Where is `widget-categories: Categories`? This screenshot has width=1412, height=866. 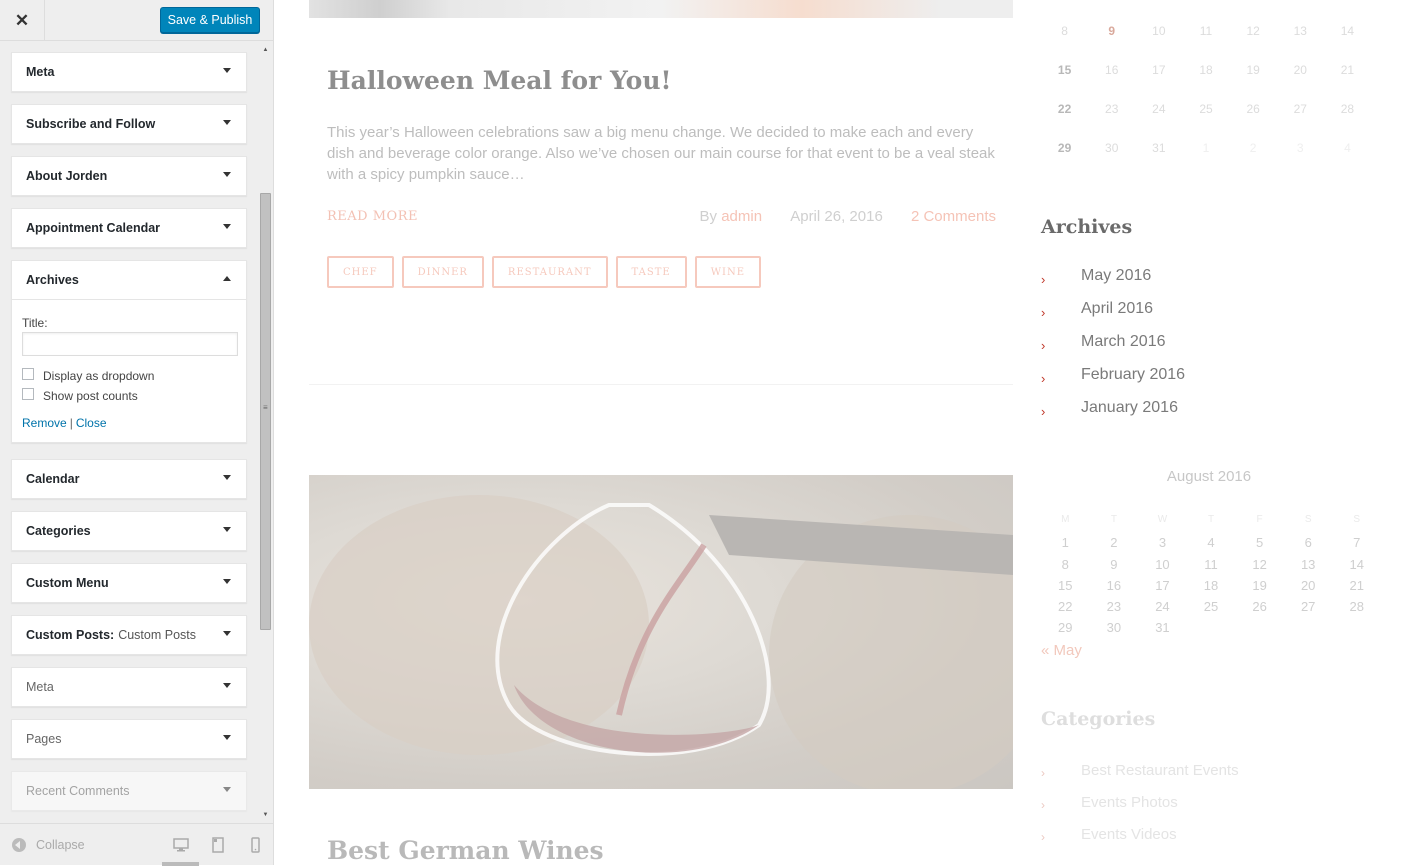
widget-categories: Categories is located at coordinates (129, 531).